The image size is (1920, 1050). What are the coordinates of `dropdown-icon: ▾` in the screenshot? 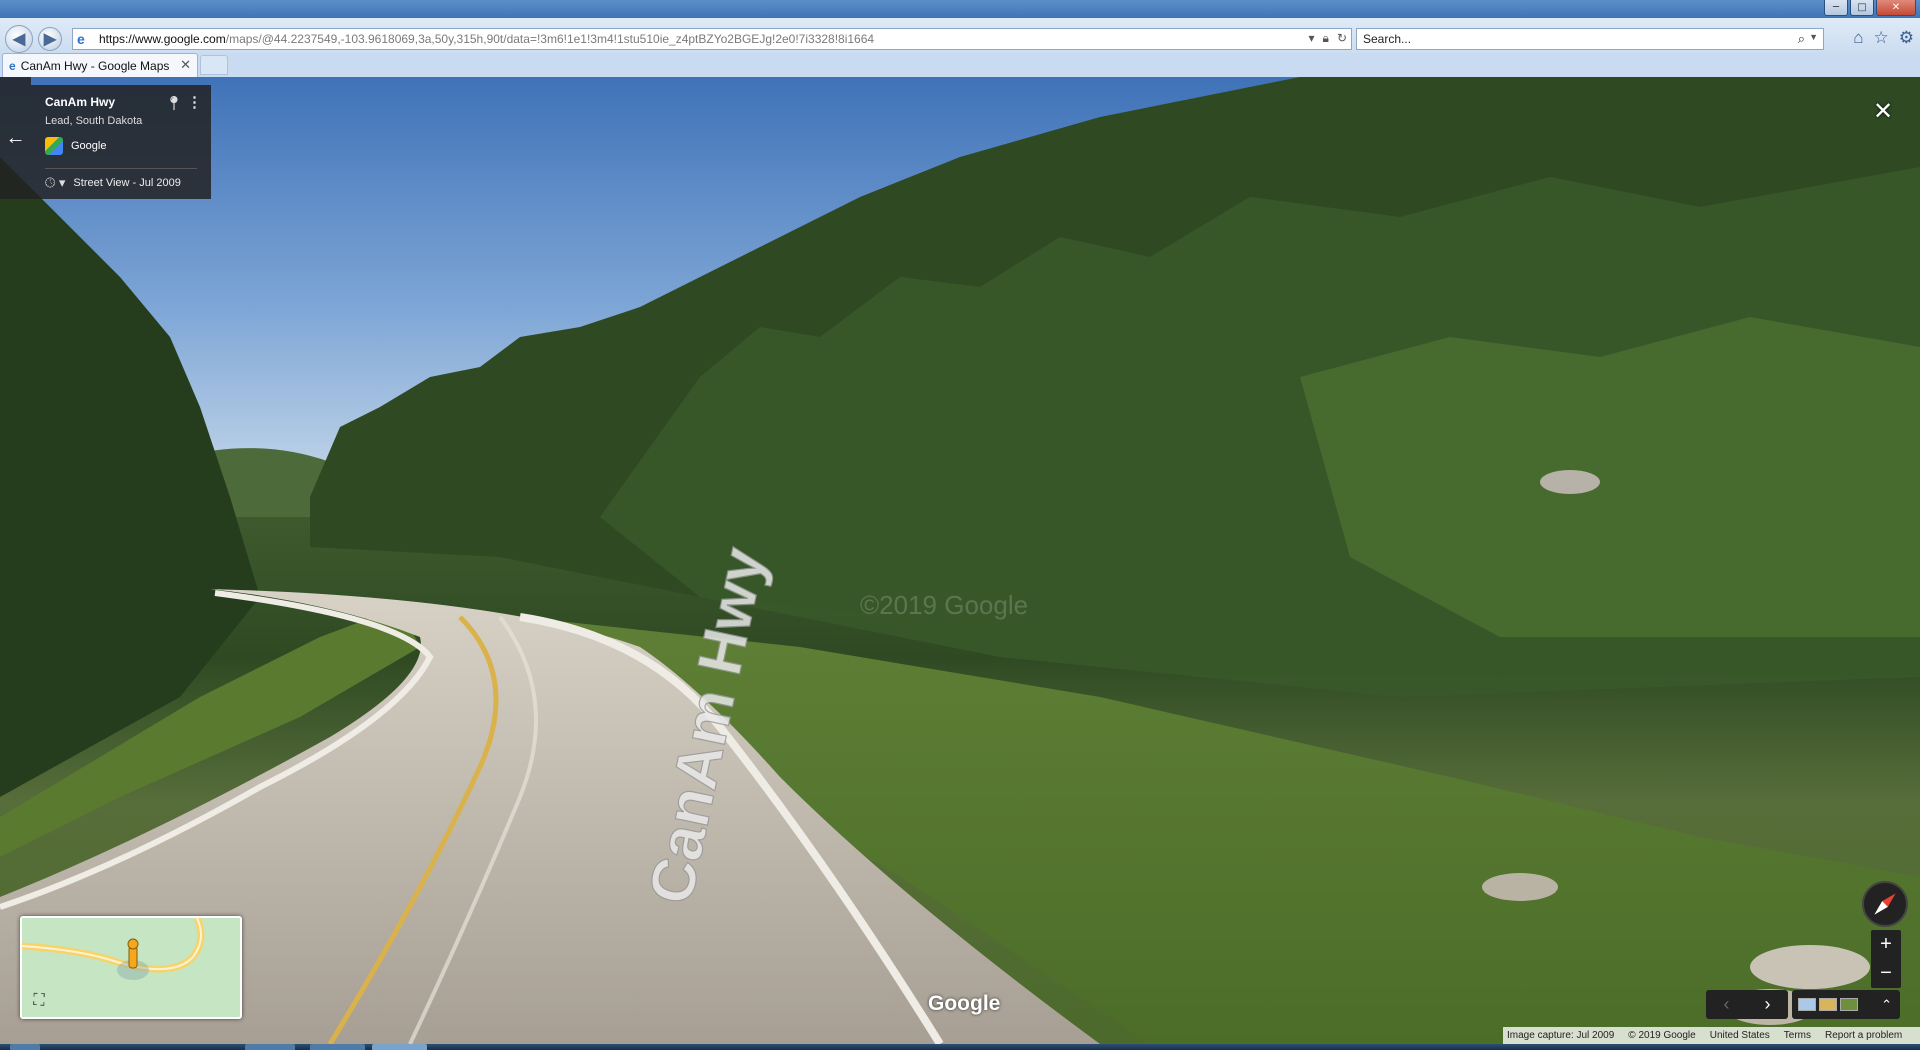 It's located at (1312, 38).